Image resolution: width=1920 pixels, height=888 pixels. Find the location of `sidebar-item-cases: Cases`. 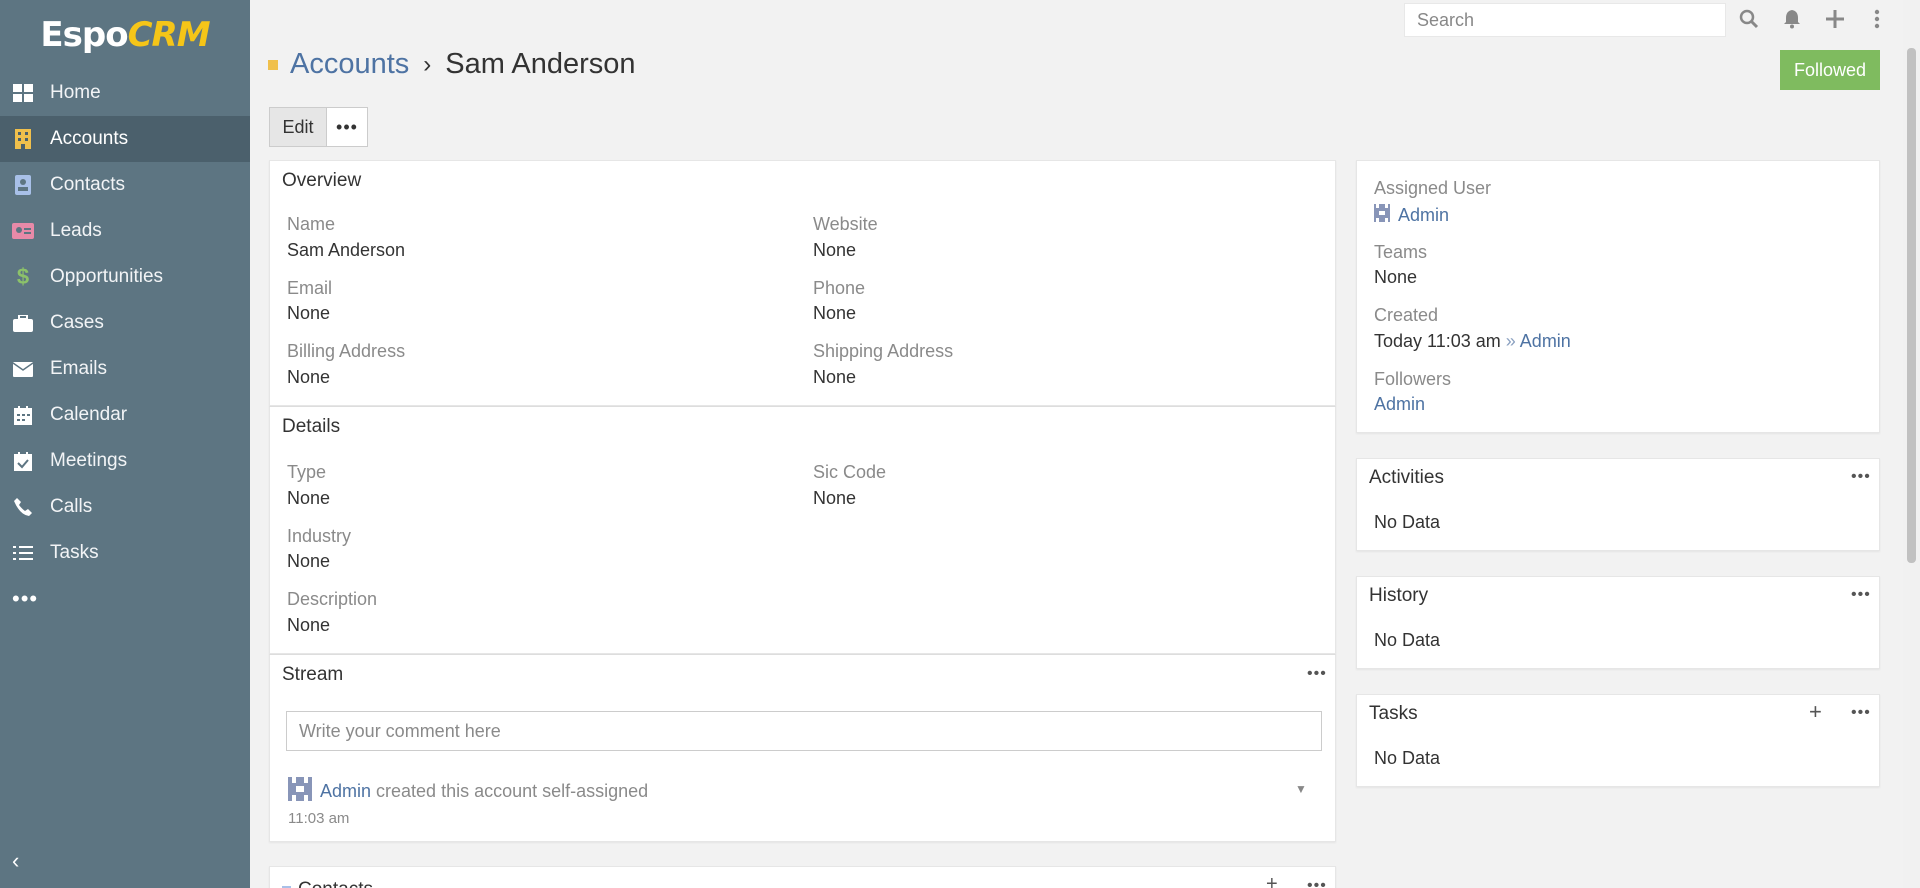

sidebar-item-cases: Cases is located at coordinates (125, 323).